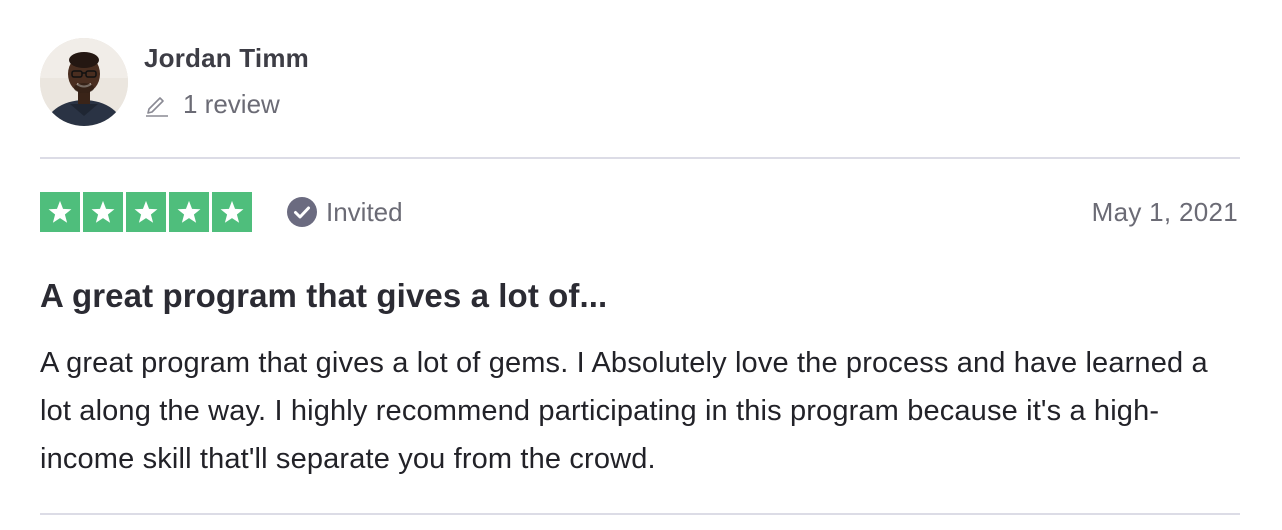 The width and height of the screenshot is (1282, 530). I want to click on pencil-icon, so click(157, 104).